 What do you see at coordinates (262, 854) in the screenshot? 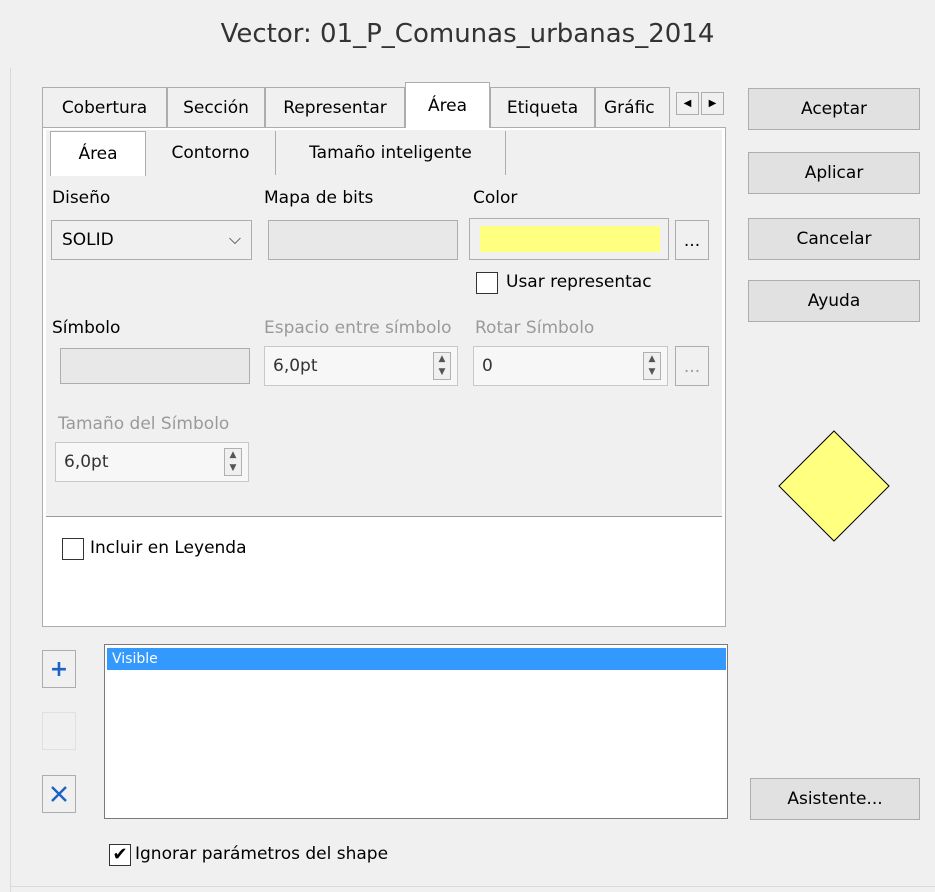
I see `ignorar-parametros-label: Ignorar parámetros del shape` at bounding box center [262, 854].